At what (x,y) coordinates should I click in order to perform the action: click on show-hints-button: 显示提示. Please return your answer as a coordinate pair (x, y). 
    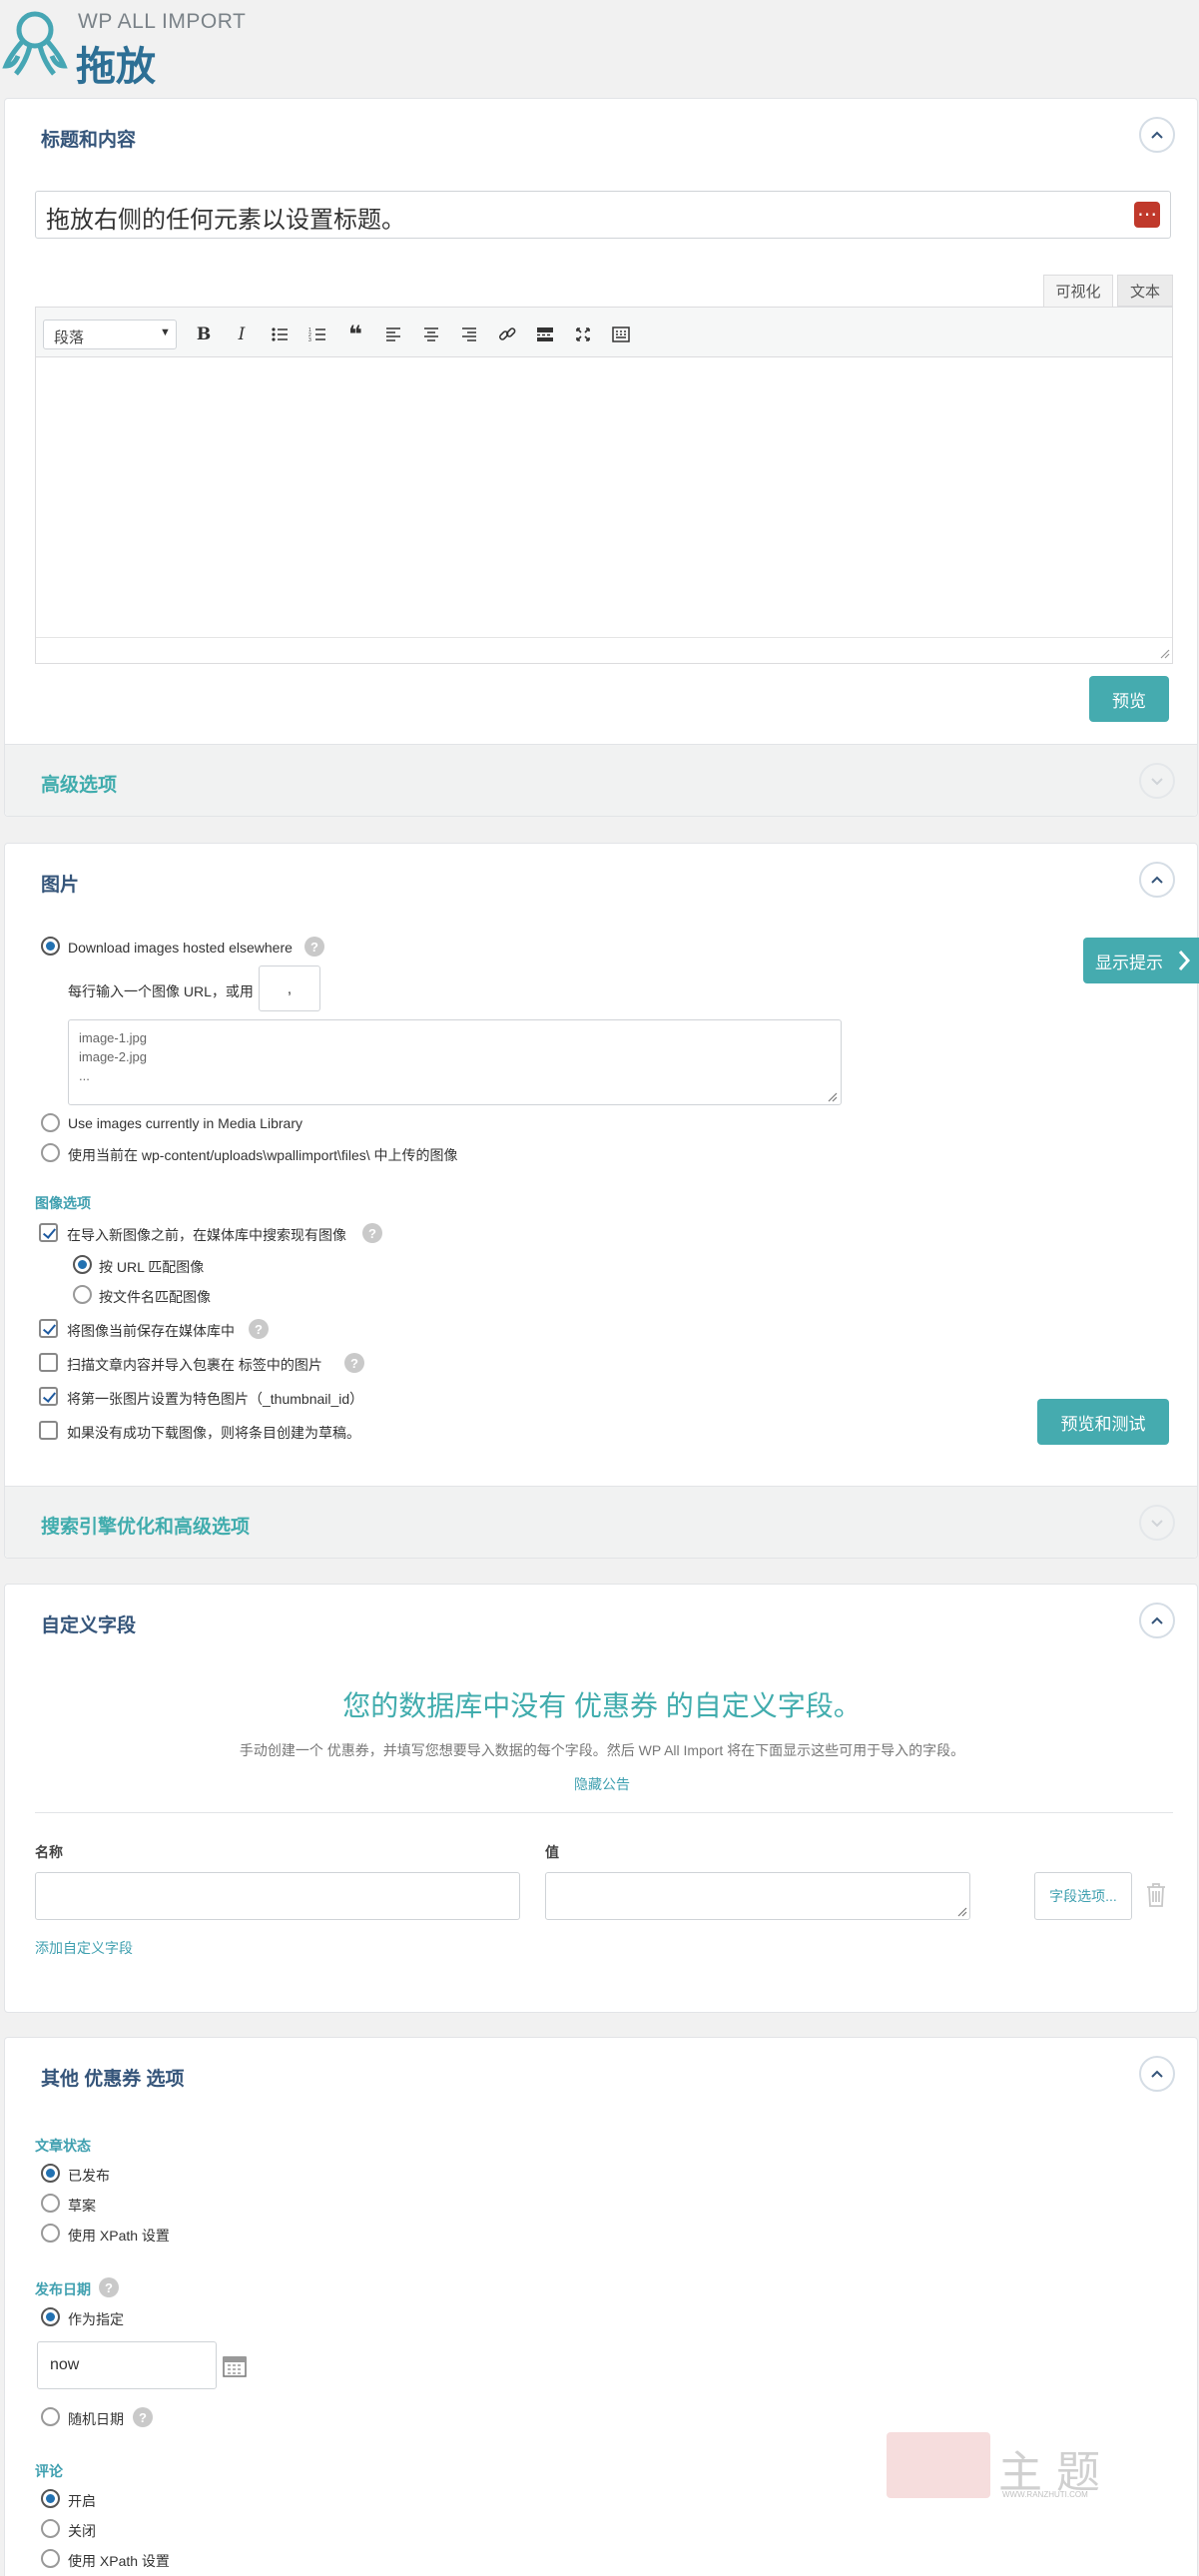
    Looking at the image, I should click on (1141, 960).